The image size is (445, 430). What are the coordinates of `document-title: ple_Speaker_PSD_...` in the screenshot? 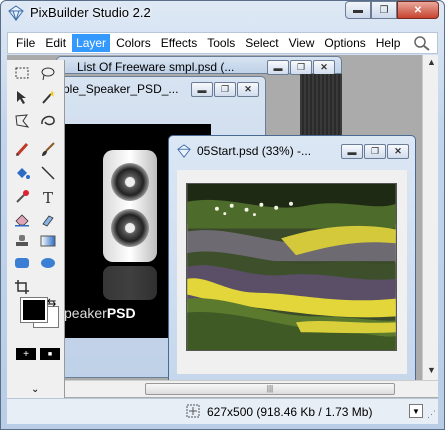 It's located at (121, 89).